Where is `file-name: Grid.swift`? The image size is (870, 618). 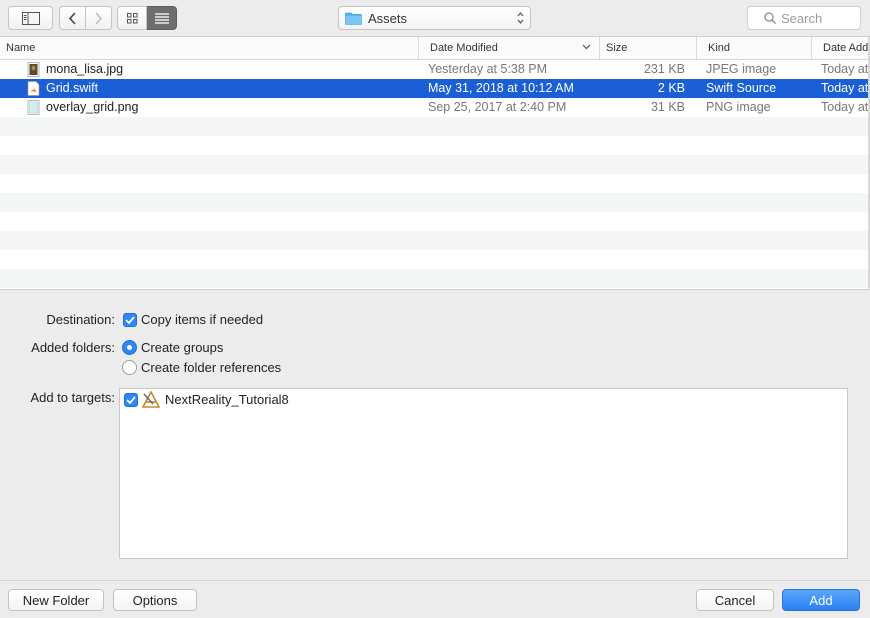
file-name: Grid.swift is located at coordinates (72, 88).